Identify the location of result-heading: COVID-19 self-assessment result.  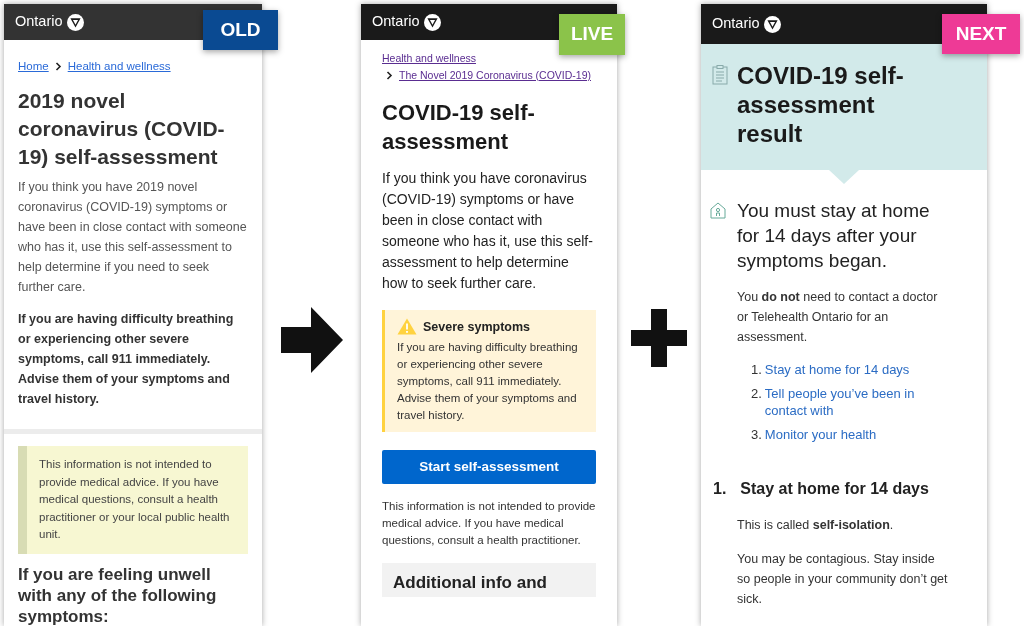
(821, 104).